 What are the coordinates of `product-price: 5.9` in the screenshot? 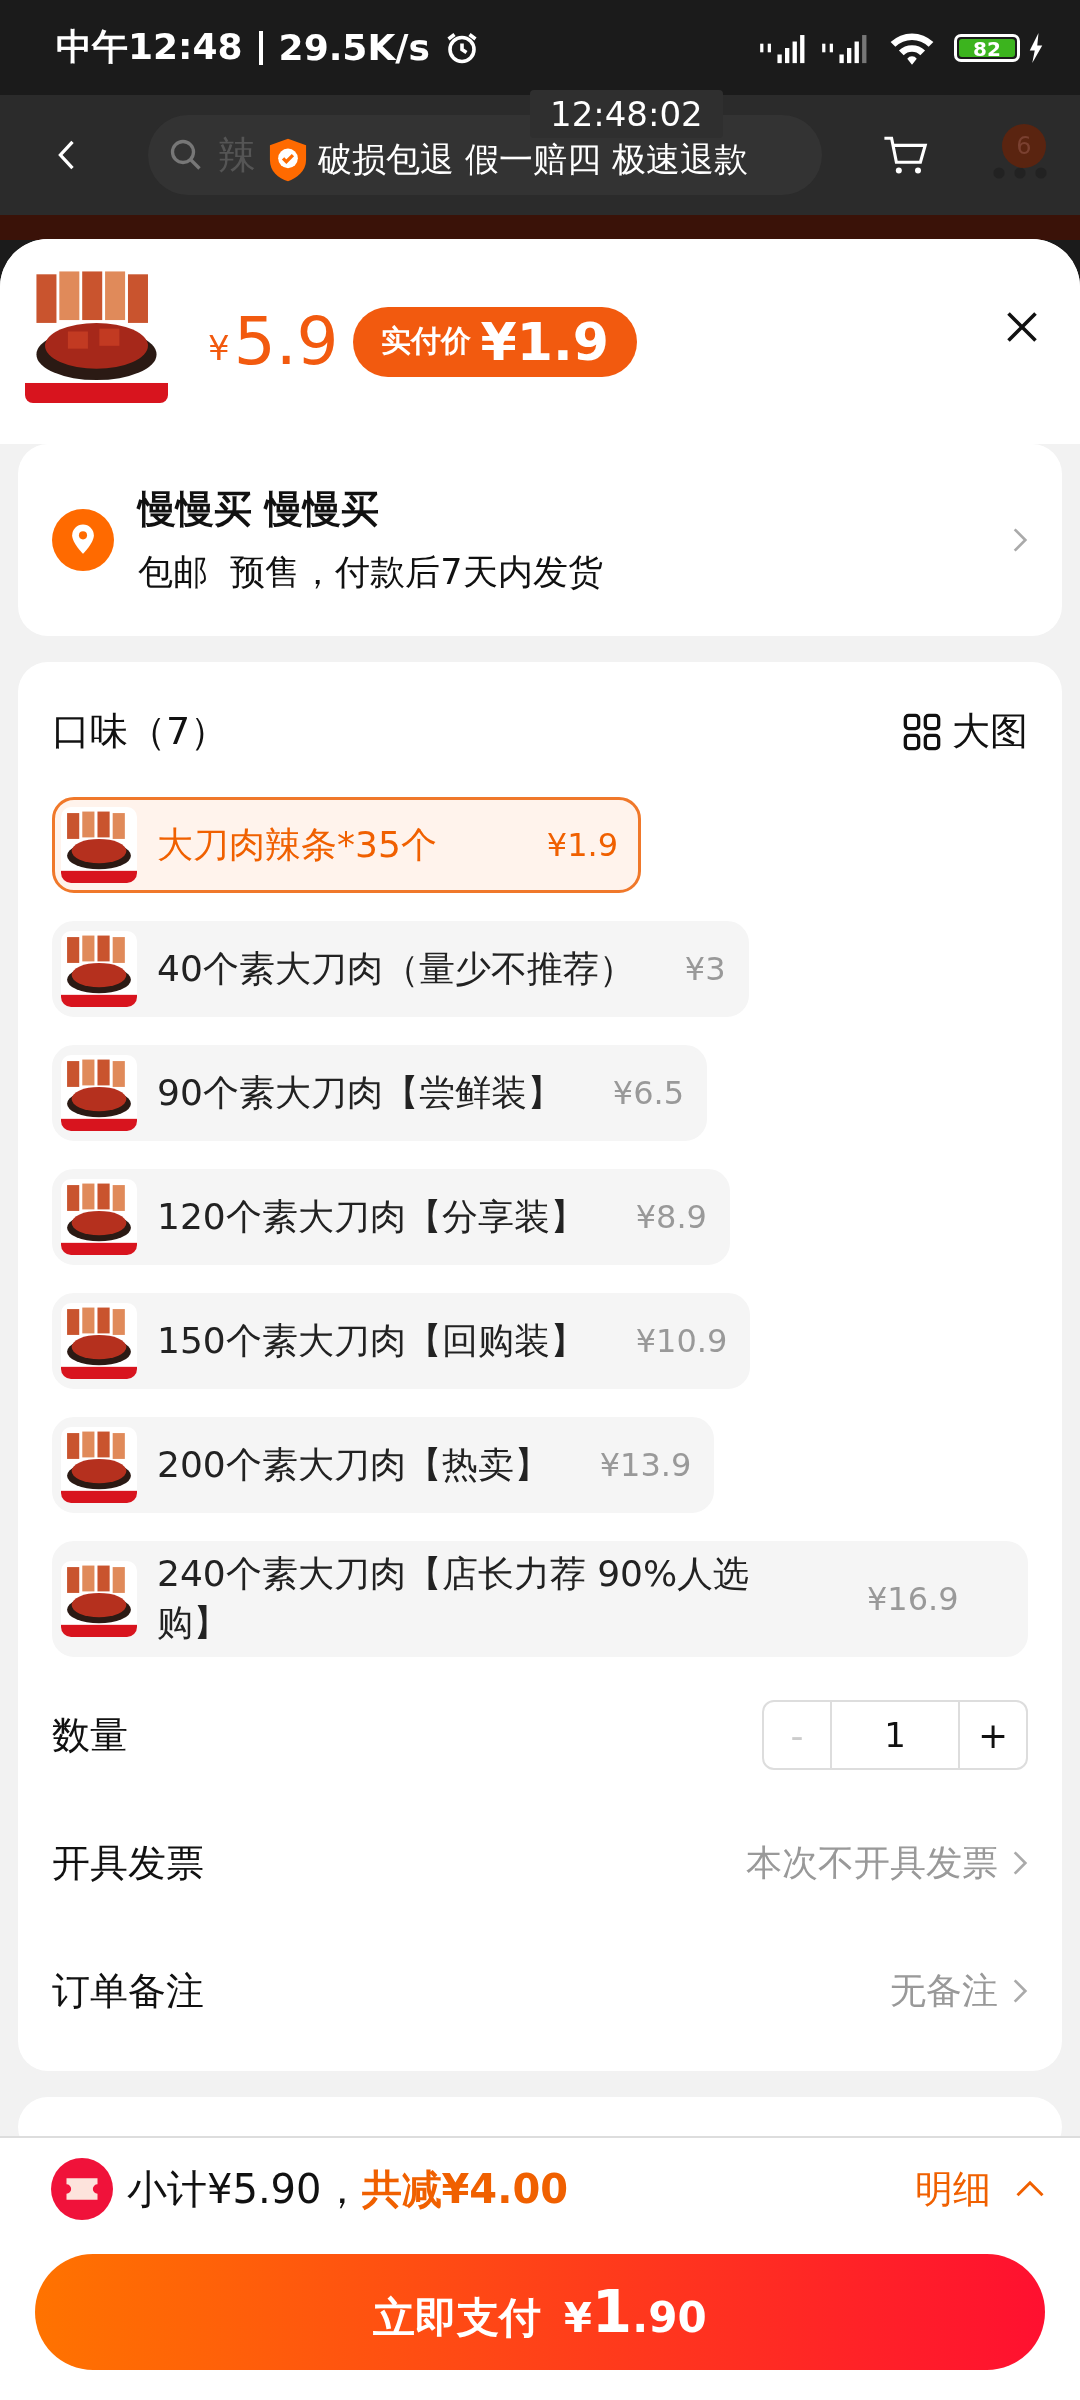 It's located at (286, 341).